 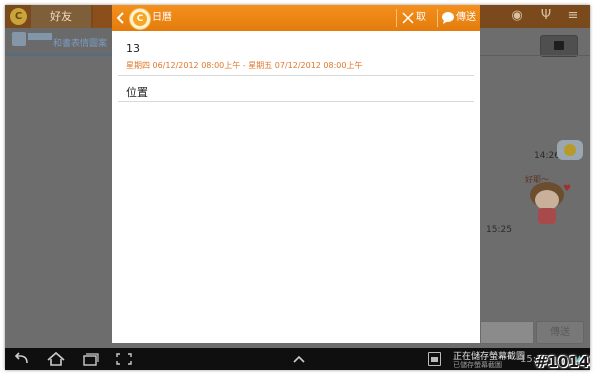 I want to click on back-chevron-icon, so click(x=121, y=18).